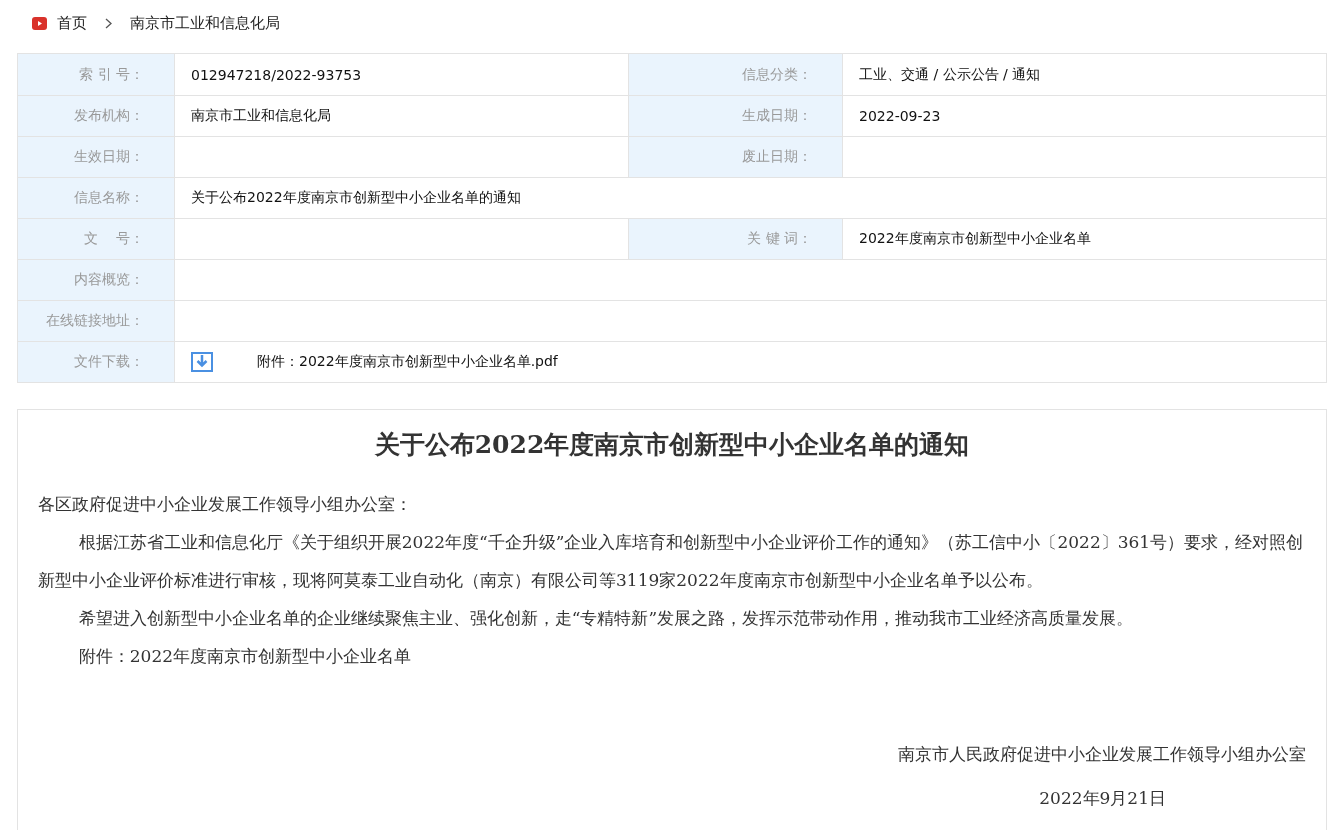 This screenshot has height=834, width=1335. I want to click on field-label: 文 号：, so click(96, 239).